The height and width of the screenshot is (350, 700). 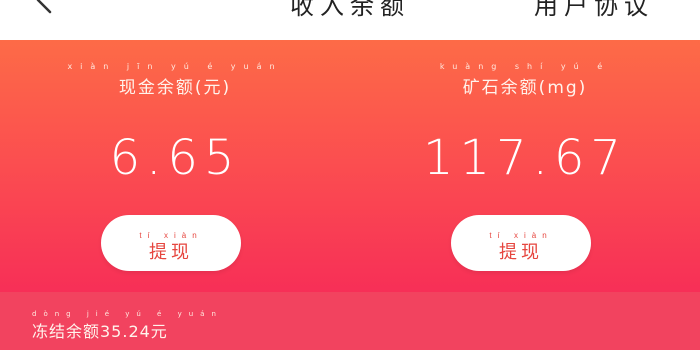 I want to click on top-bar: 收入余额 用户协议, so click(x=350, y=20).